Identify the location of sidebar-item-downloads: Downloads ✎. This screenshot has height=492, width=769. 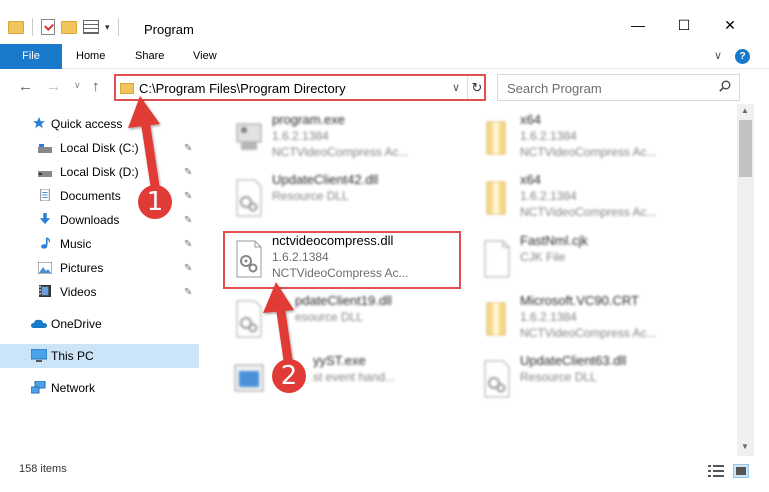
(99, 220).